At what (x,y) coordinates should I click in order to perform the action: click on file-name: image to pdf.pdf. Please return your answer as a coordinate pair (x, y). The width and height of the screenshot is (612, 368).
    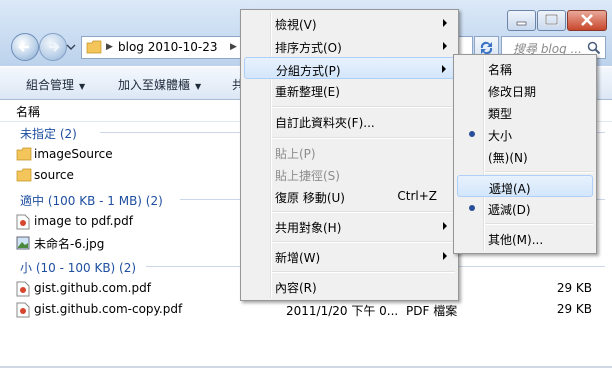
    Looking at the image, I should click on (83, 221).